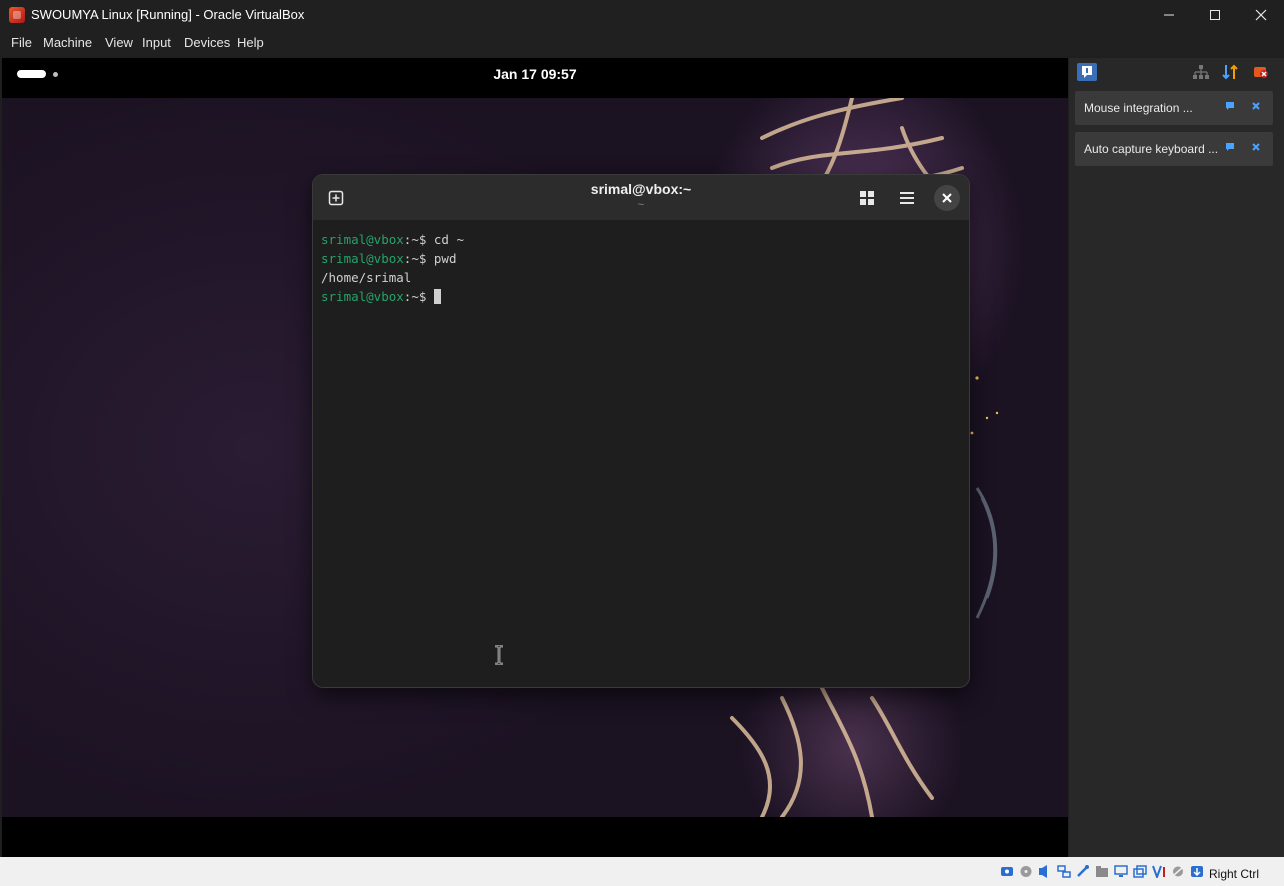 The image size is (1284, 886). I want to click on host-key-label: Right Ctrl, so click(1234, 874).